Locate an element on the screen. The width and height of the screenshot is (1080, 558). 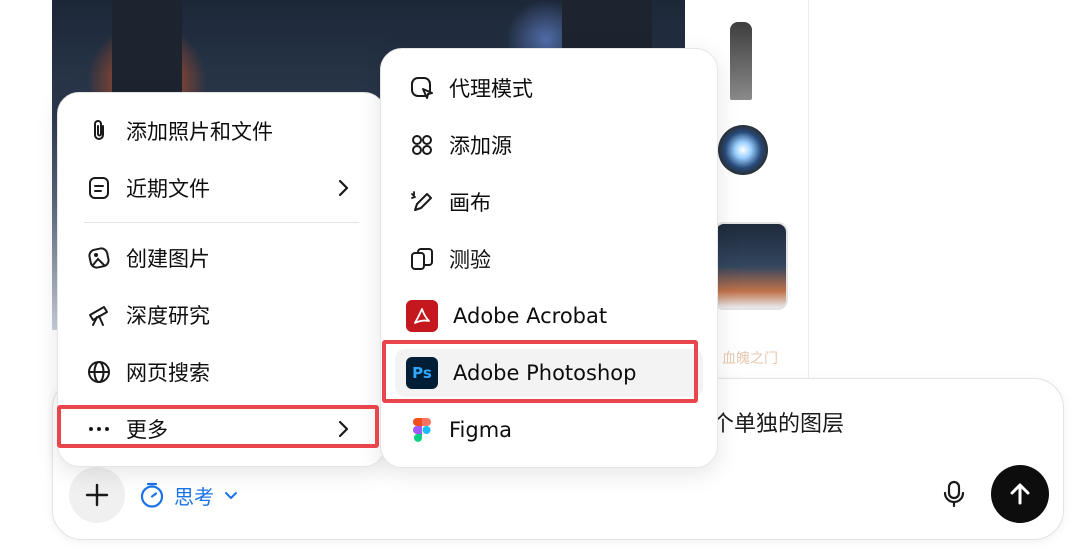
quiz-cards-icon is located at coordinates (422, 259).